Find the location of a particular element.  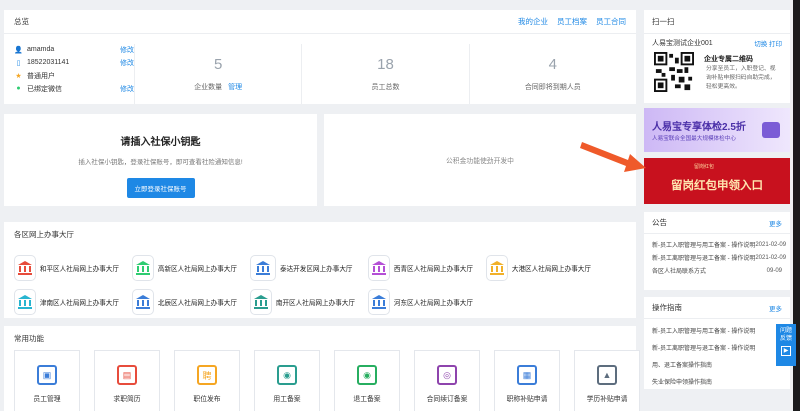

redpacket-banner: 留岗红包 留岗红包申领入口 is located at coordinates (717, 181).